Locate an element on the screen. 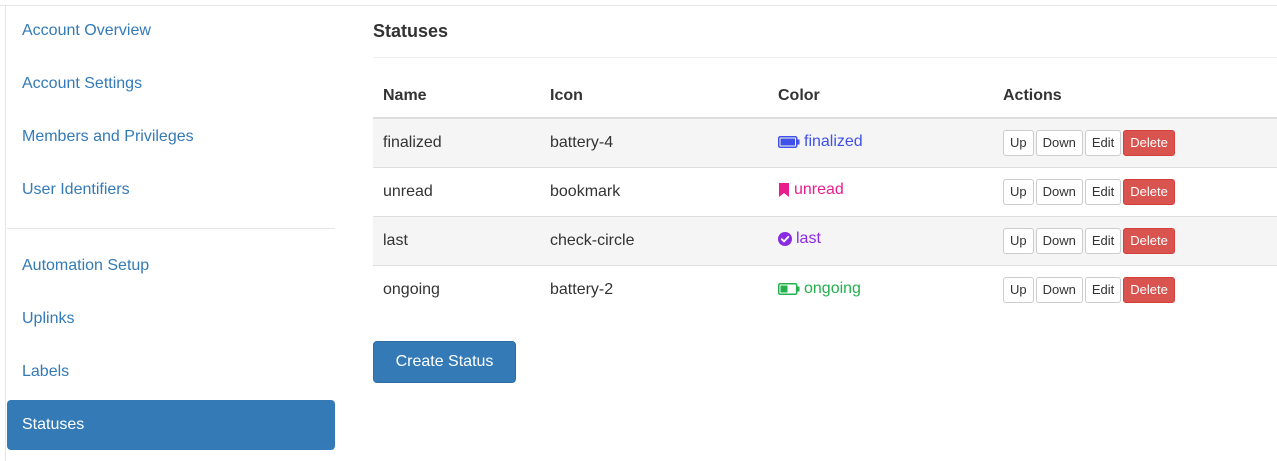 The image size is (1277, 461). status-color-preview: unread is located at coordinates (811, 190).